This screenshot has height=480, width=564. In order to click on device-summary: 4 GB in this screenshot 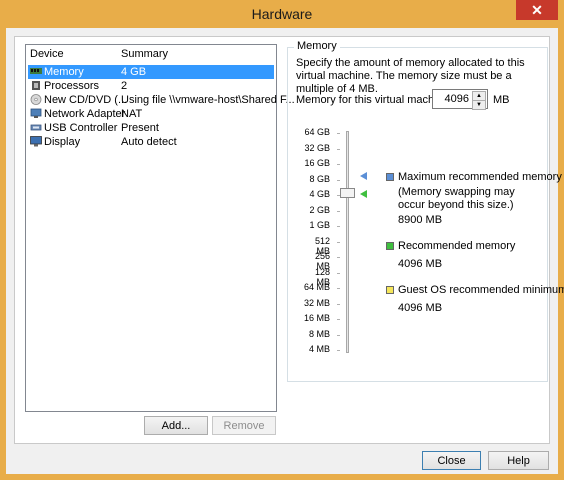, I will do `click(134, 72)`.